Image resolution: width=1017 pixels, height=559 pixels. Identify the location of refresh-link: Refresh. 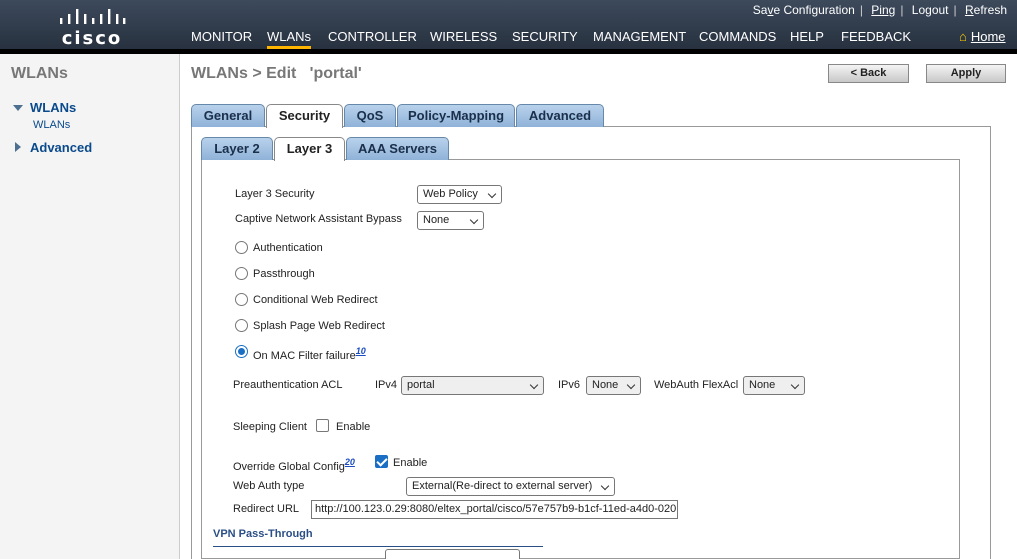
(986, 10).